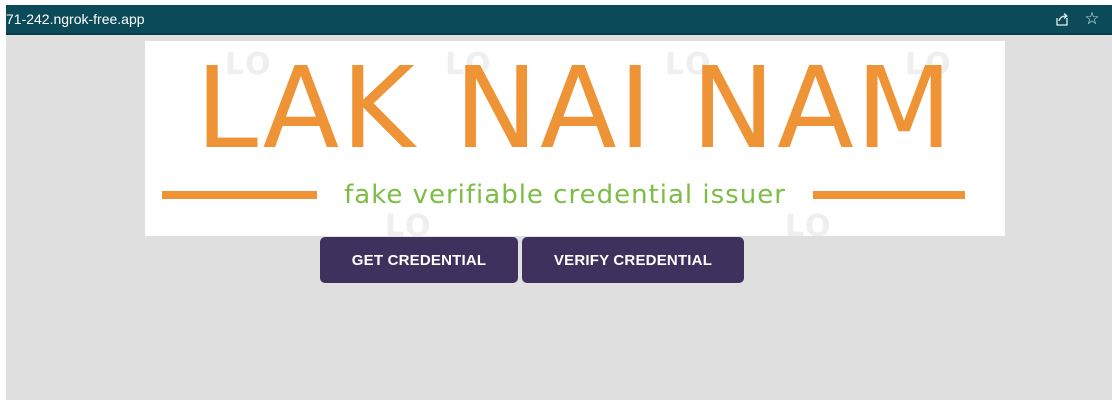 The height and width of the screenshot is (400, 1112). I want to click on get-credential-button: GET CREDENTIAL, so click(419, 260).